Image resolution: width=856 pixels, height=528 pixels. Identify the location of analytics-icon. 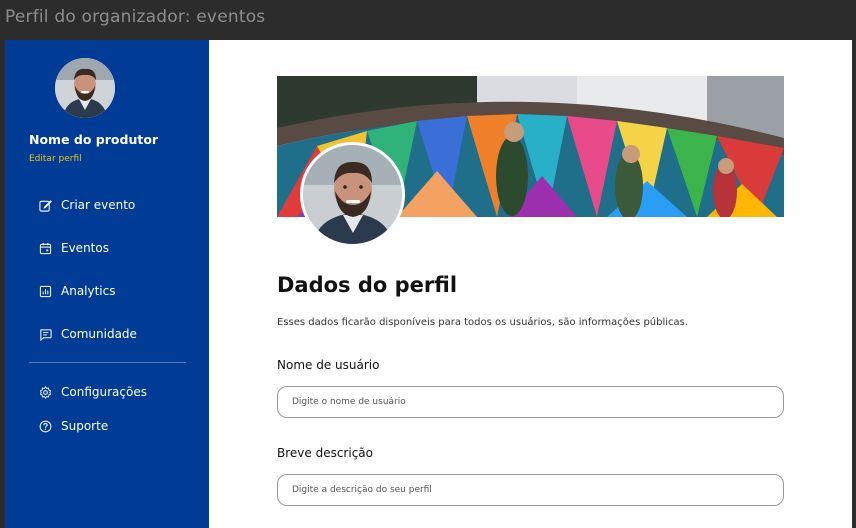
(45, 291).